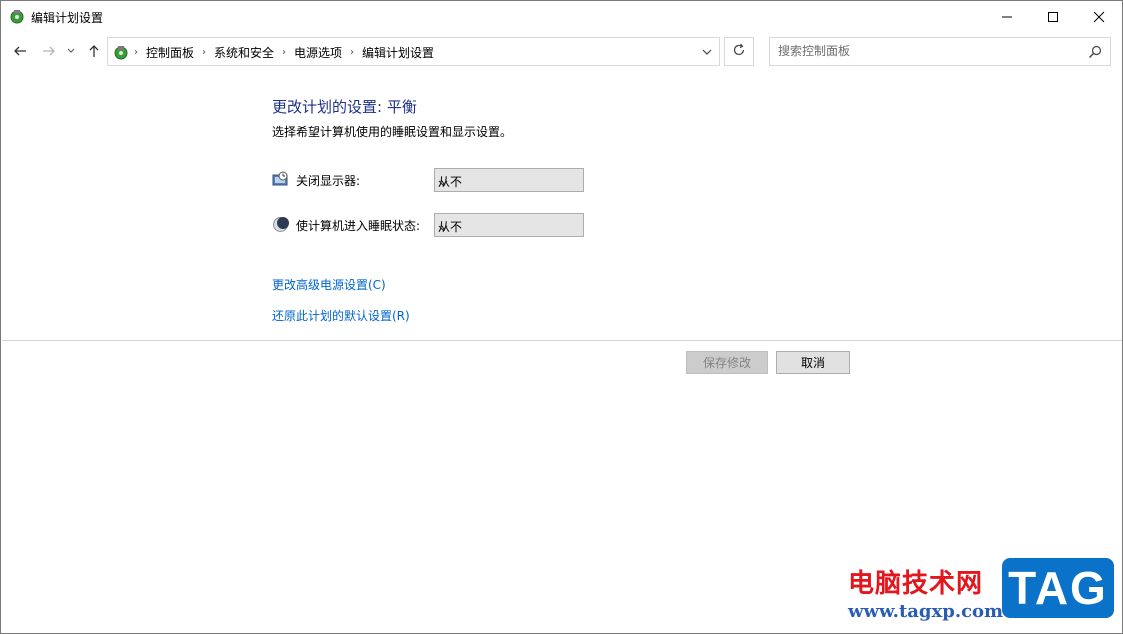 Image resolution: width=1123 pixels, height=634 pixels. I want to click on maximize-icon, so click(1053, 17).